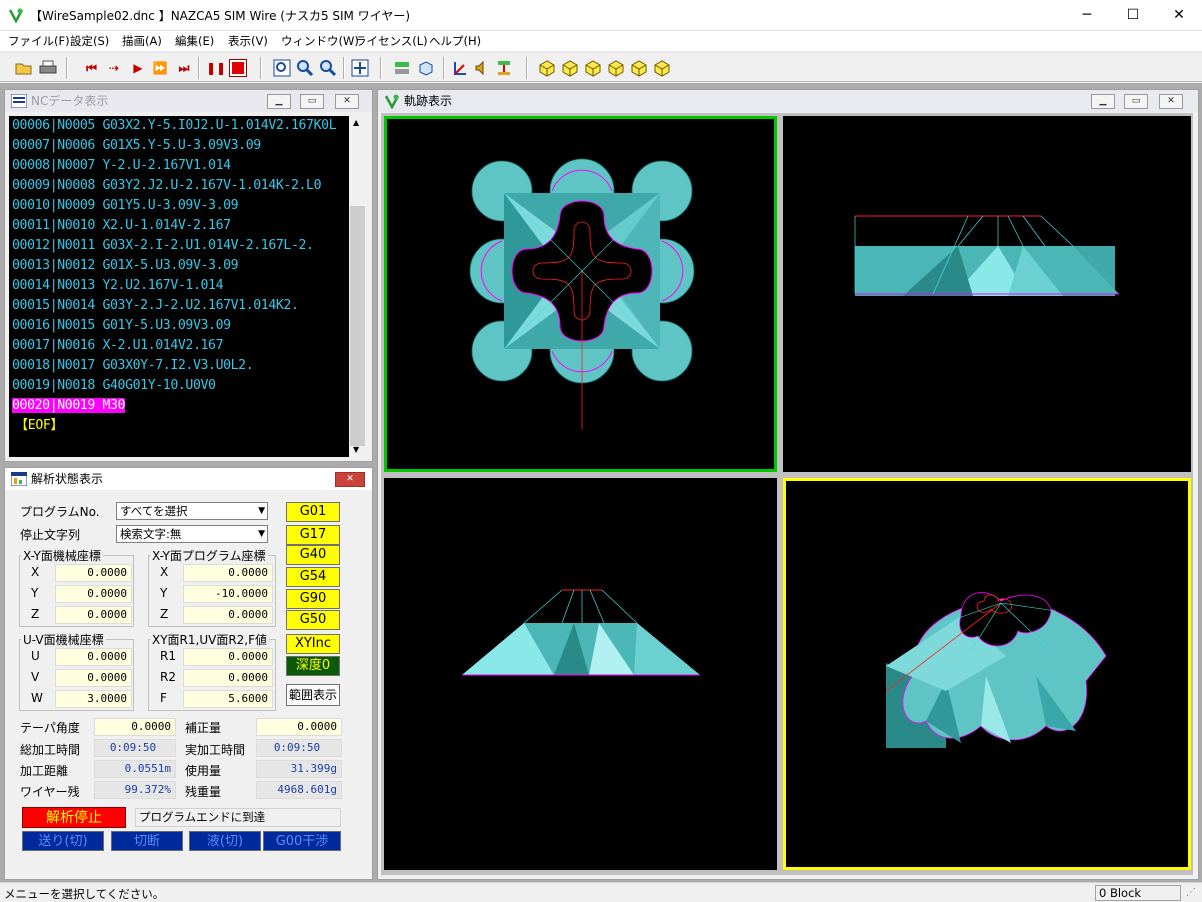  I want to click on toolbar: ⏮ ⇢ ▶ ⏩ ⏭ ❚❚, so click(601, 67).